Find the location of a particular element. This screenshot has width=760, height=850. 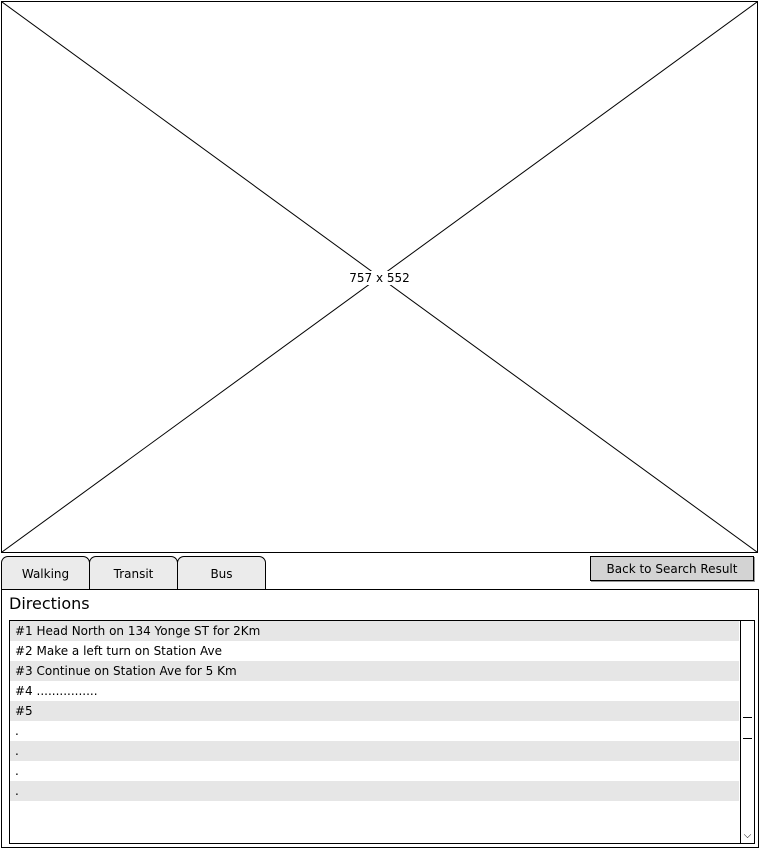

directions-scrollbar: ⌵ is located at coordinates (747, 732).